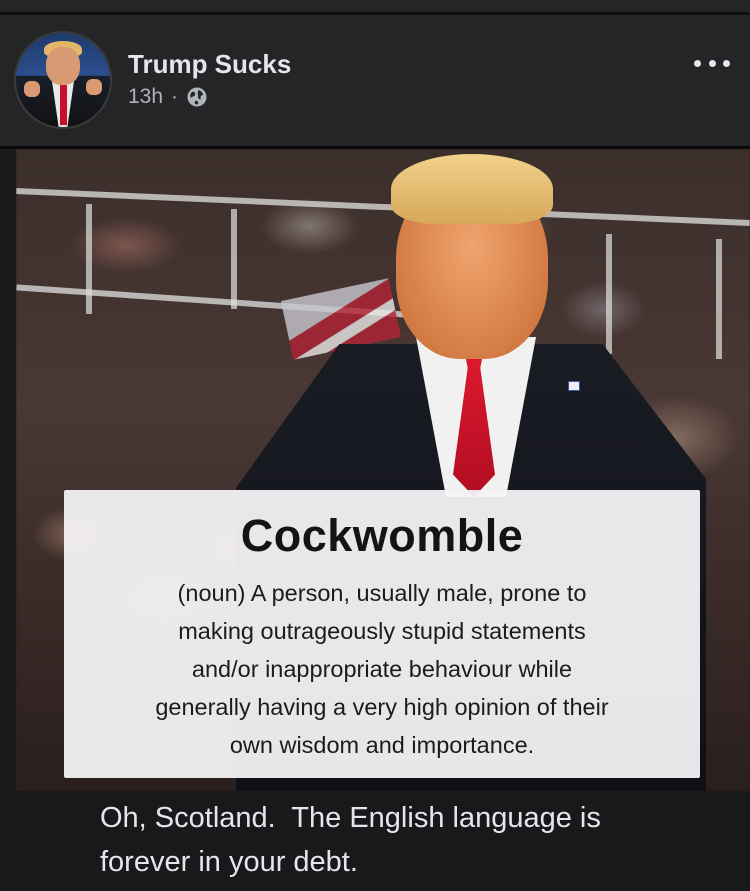 Image resolution: width=750 pixels, height=891 pixels. I want to click on definition-line: and/or inappropriate behaviour while, so click(382, 669).